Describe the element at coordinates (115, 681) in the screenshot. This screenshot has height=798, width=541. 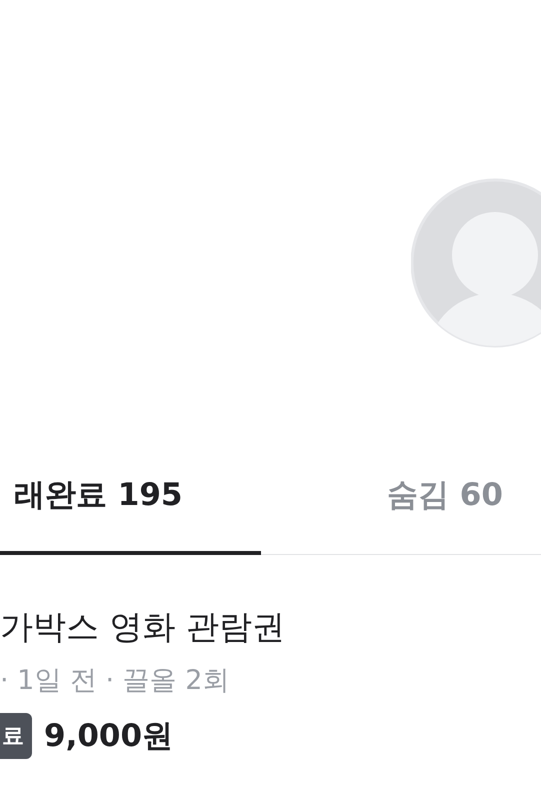
I see `item-meta: · 1일 전 · 끌올 2회` at that location.